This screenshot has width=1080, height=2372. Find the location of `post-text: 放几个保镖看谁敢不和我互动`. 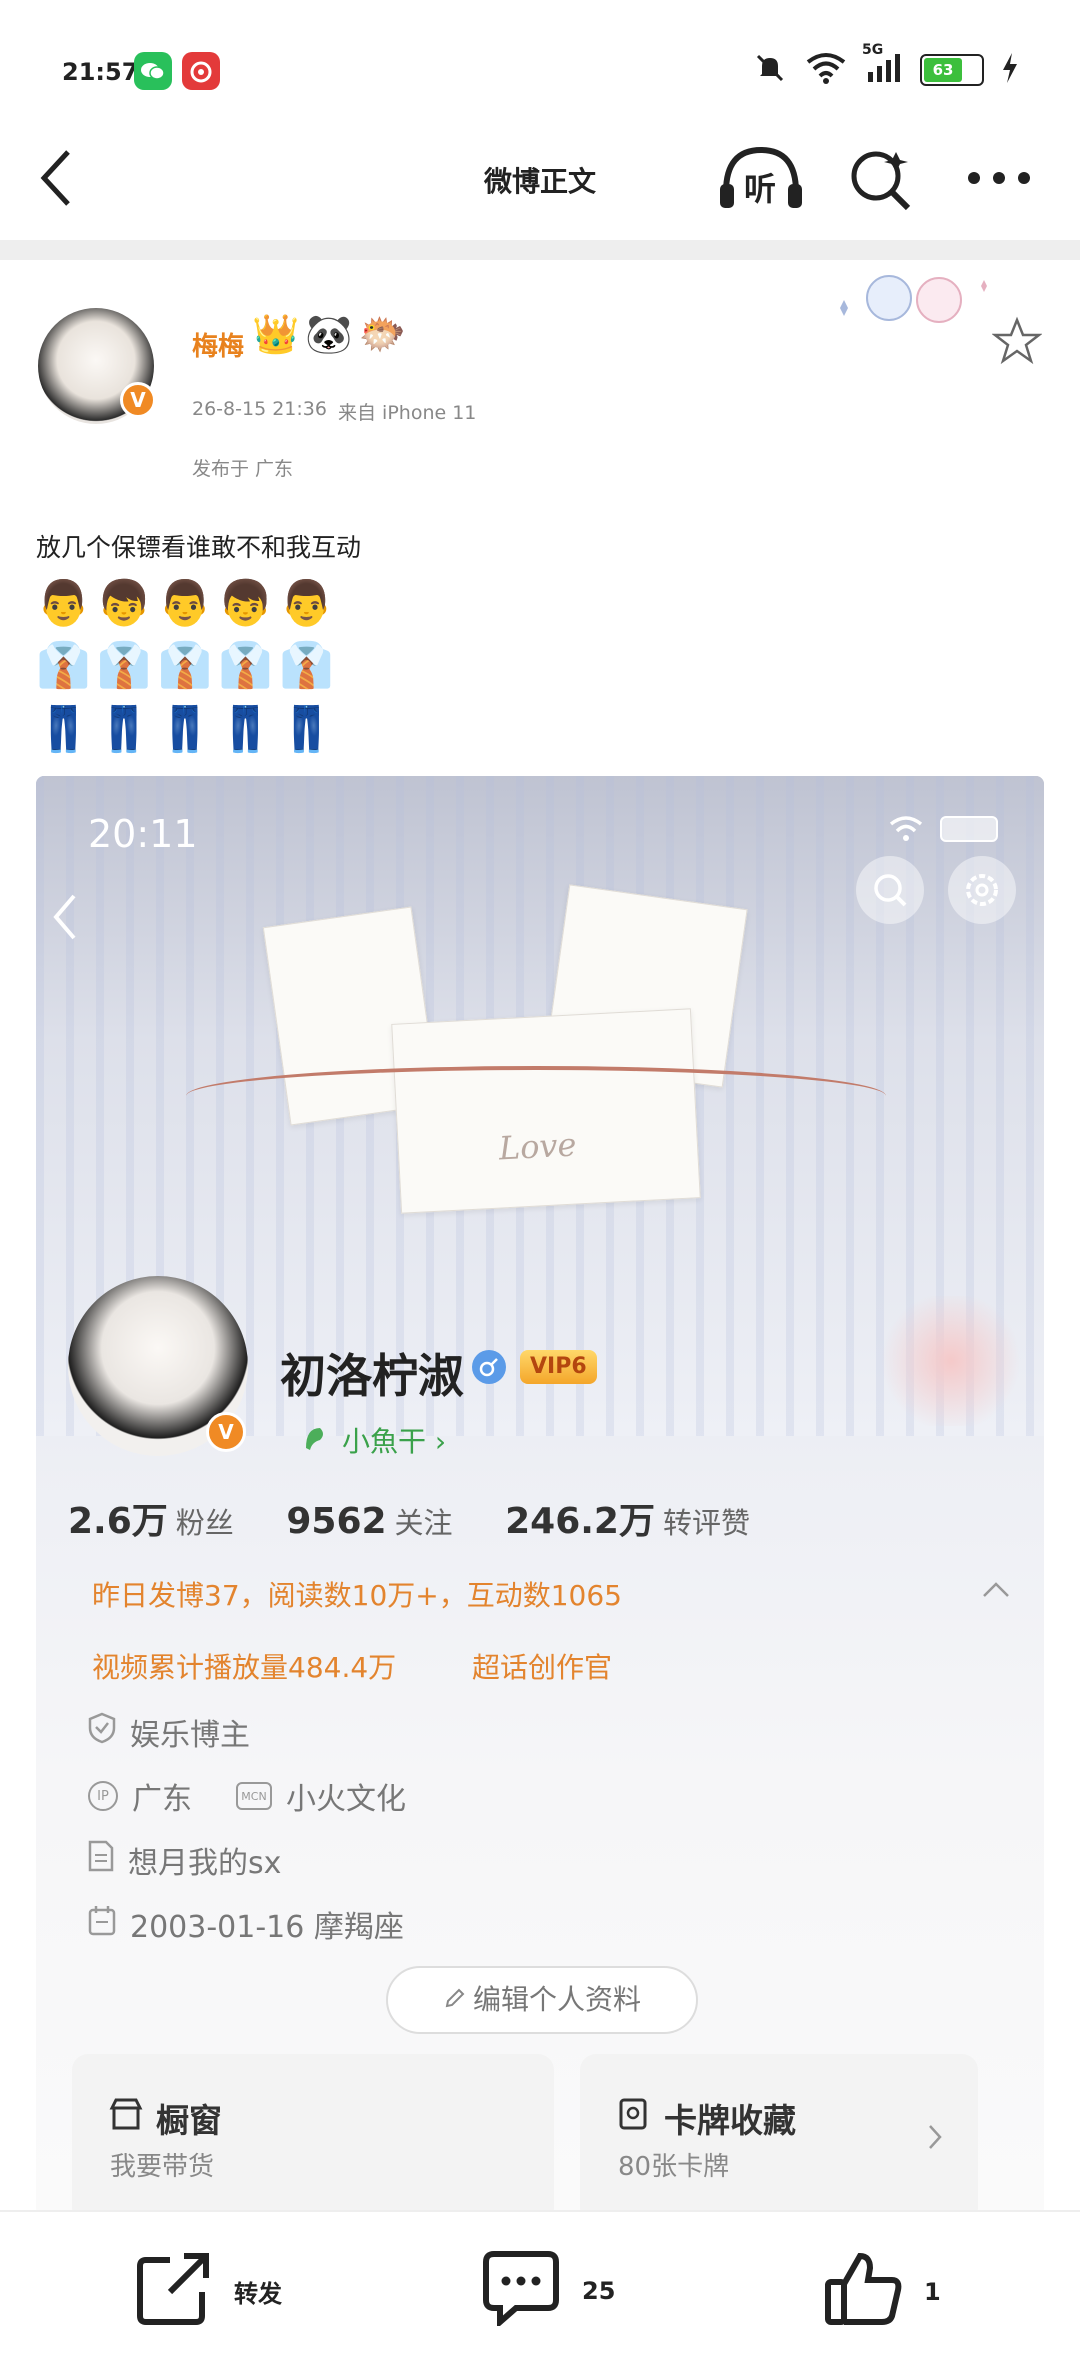

post-text: 放几个保镖看谁敢不和我互动 is located at coordinates (199, 547).